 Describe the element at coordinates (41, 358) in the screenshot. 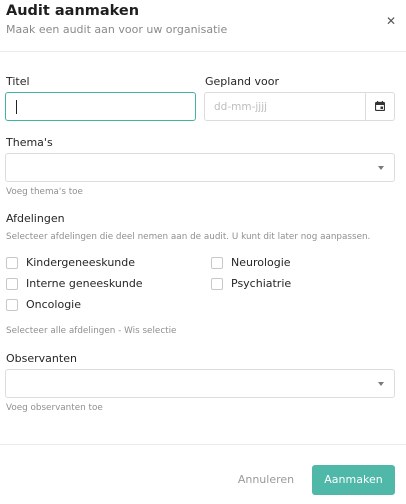

I see `observers-label: Observanten` at that location.